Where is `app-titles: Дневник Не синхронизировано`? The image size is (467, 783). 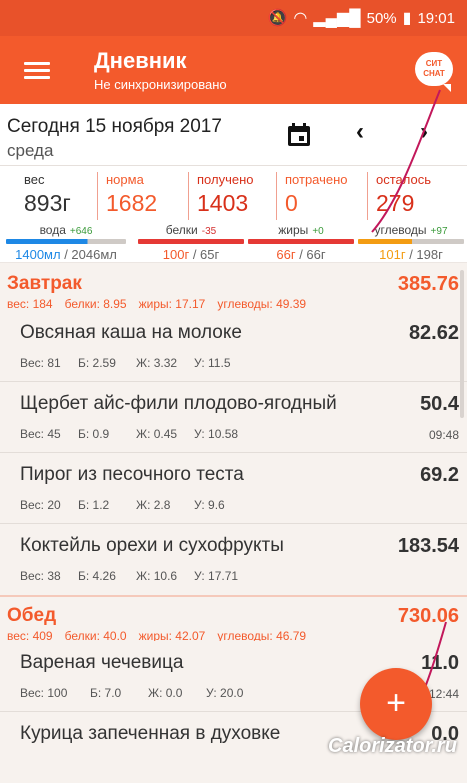
app-titles: Дневник Не синхронизировано is located at coordinates (160, 70).